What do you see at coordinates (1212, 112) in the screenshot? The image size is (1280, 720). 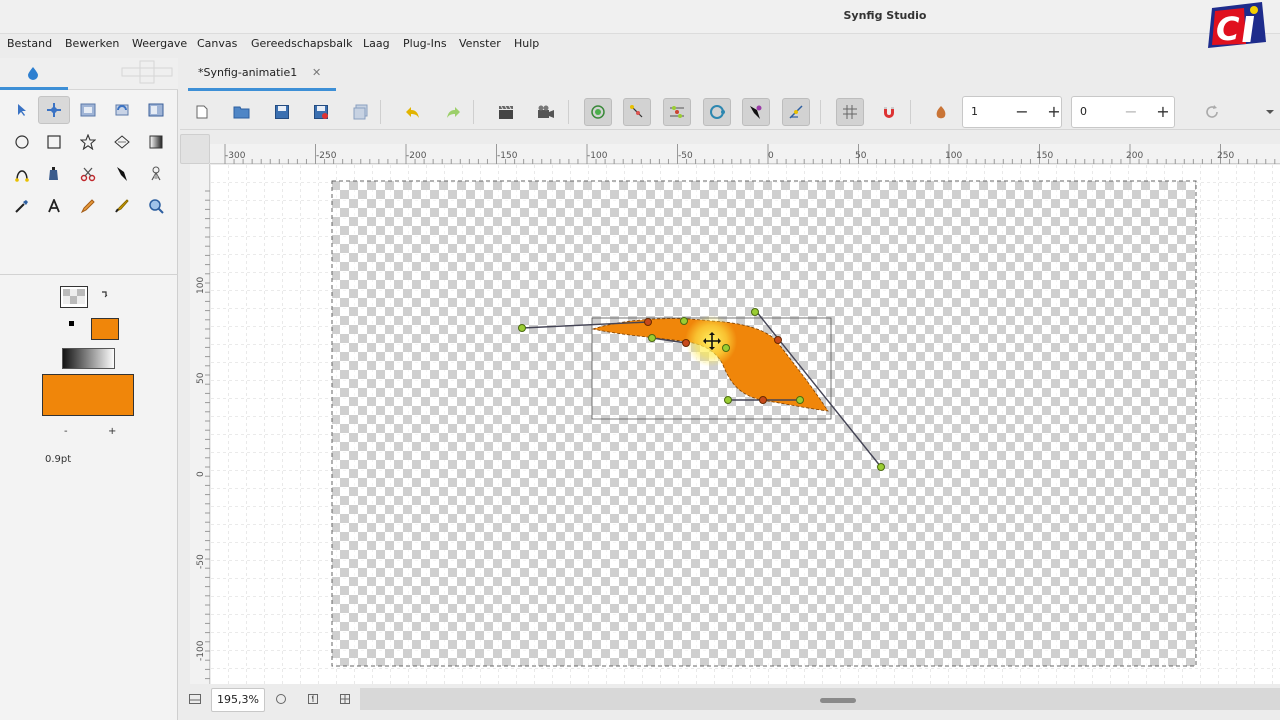 I see `refresh-button` at bounding box center [1212, 112].